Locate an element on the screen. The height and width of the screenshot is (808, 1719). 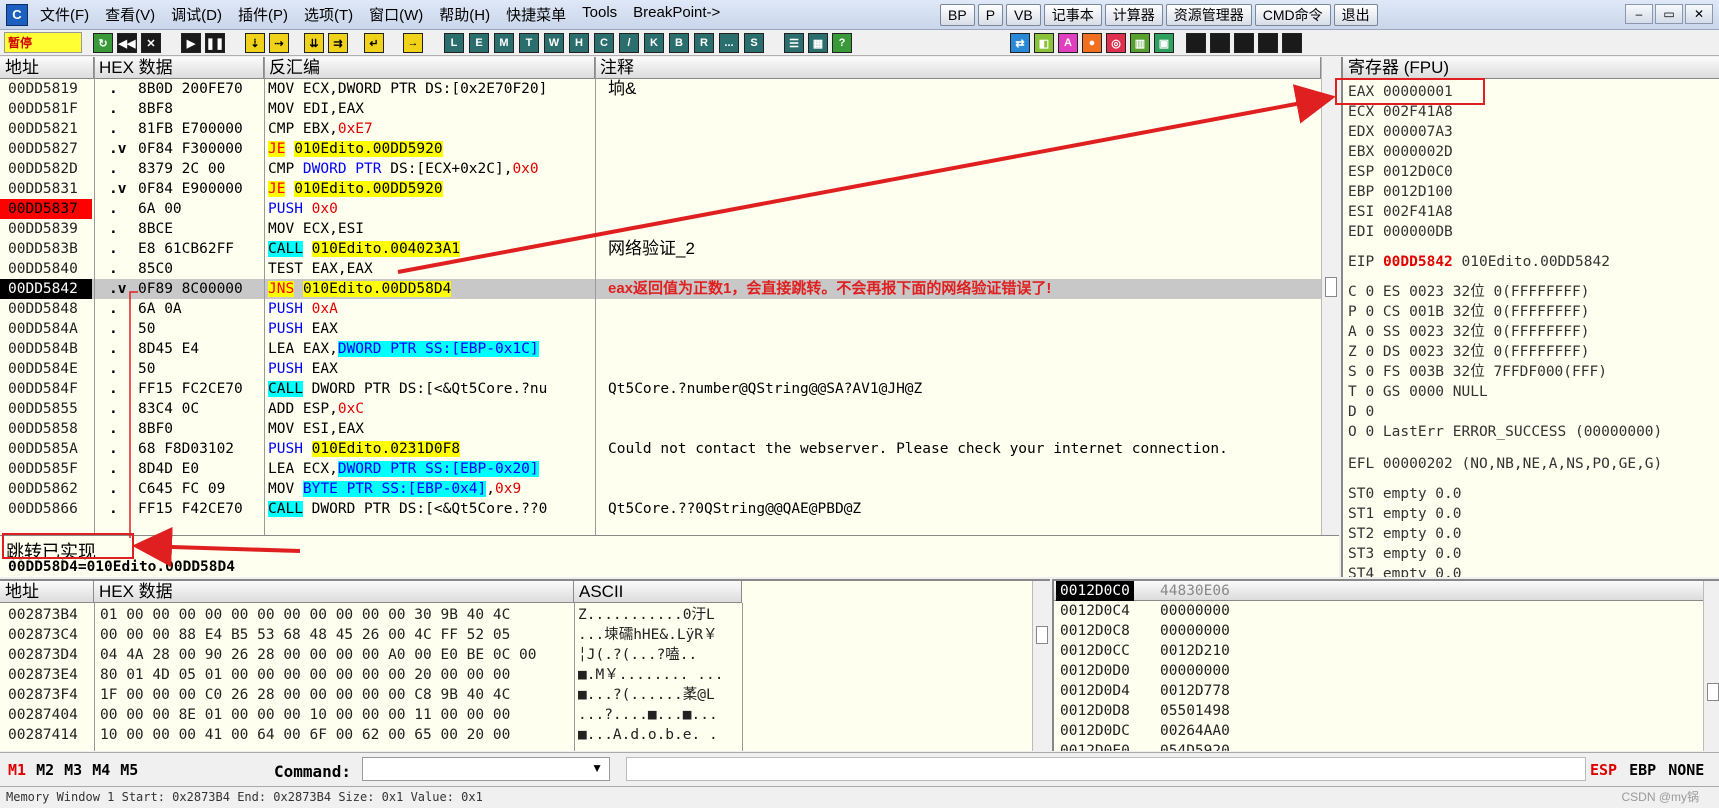
jump-line is located at coordinates (133, 414).